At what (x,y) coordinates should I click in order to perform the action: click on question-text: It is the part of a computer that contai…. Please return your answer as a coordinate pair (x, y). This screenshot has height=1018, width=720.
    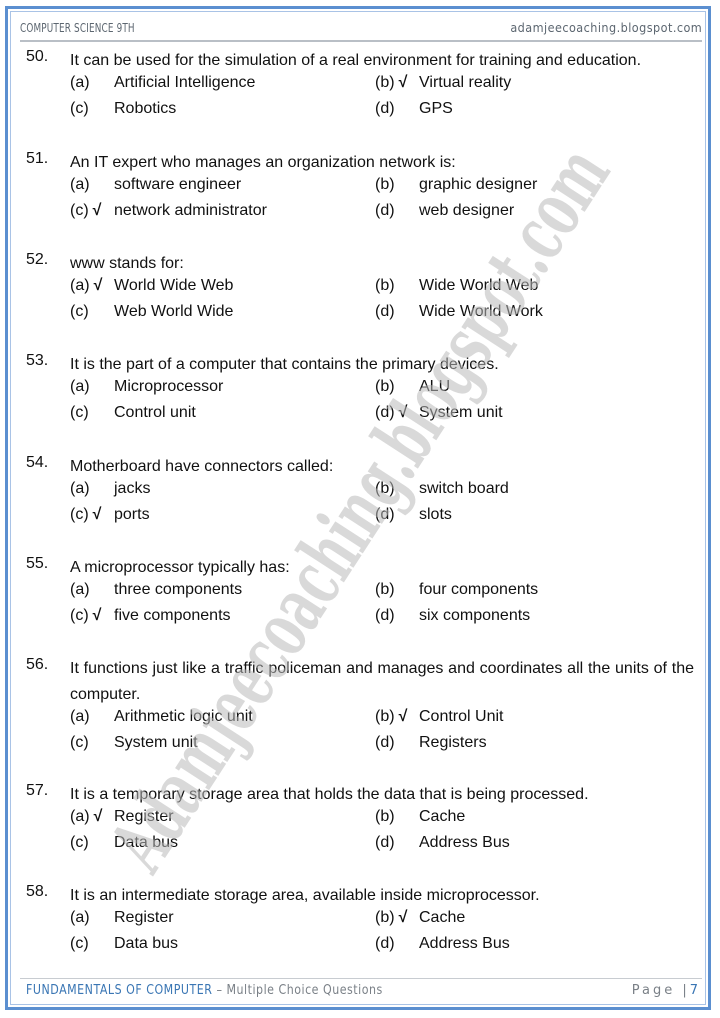
    Looking at the image, I should click on (284, 364).